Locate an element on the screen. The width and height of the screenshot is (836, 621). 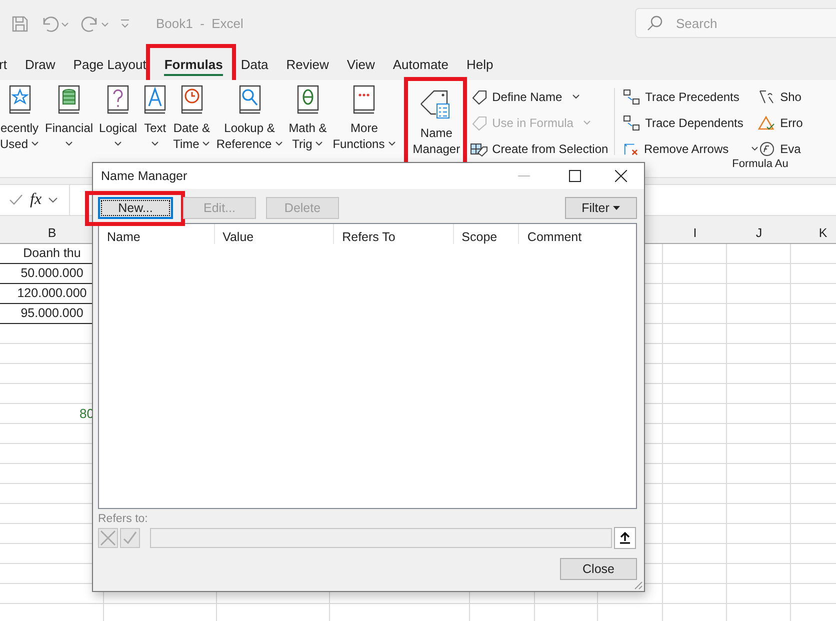
star-book-icon is located at coordinates (20, 100).